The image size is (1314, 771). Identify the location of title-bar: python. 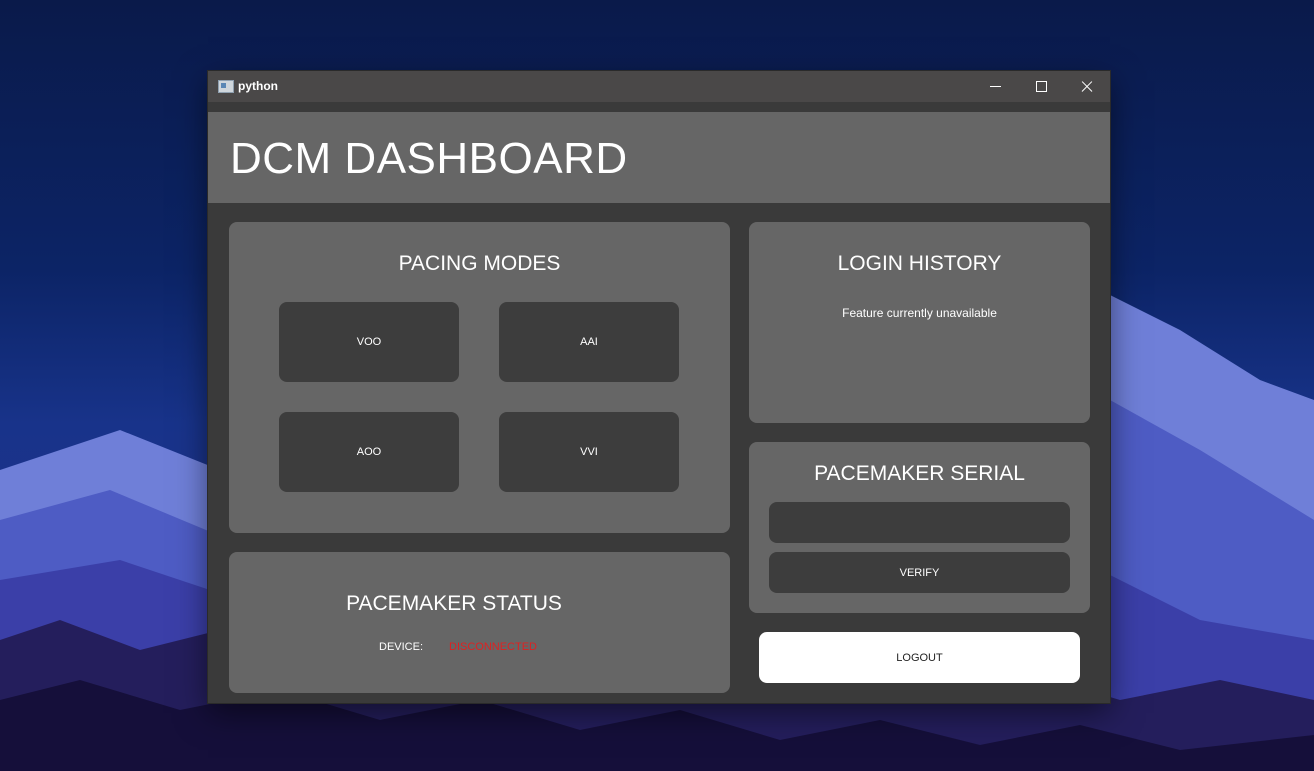
(659, 86).